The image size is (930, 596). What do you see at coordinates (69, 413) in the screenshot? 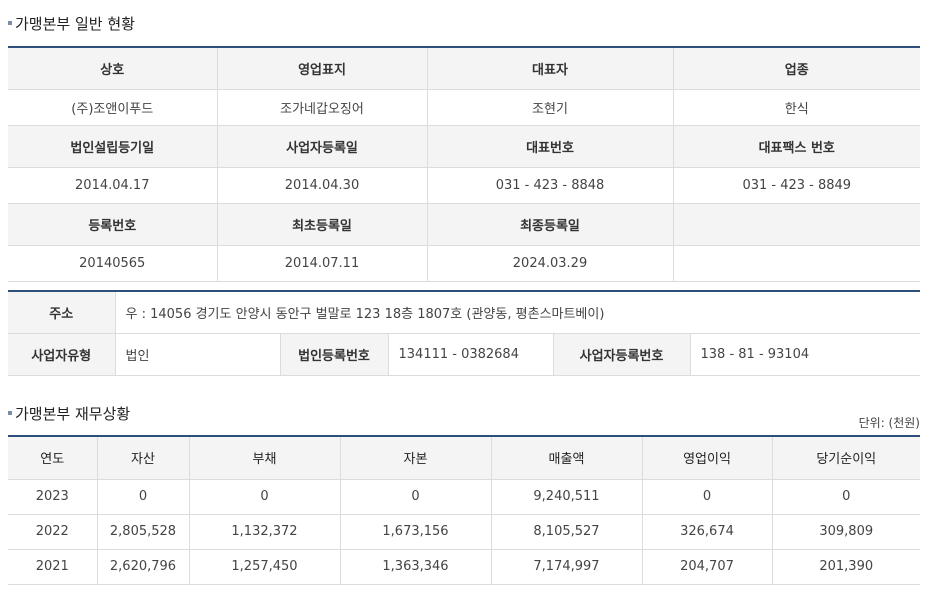
I see `section-title-financial: 가맹본부 재무상황` at bounding box center [69, 413].